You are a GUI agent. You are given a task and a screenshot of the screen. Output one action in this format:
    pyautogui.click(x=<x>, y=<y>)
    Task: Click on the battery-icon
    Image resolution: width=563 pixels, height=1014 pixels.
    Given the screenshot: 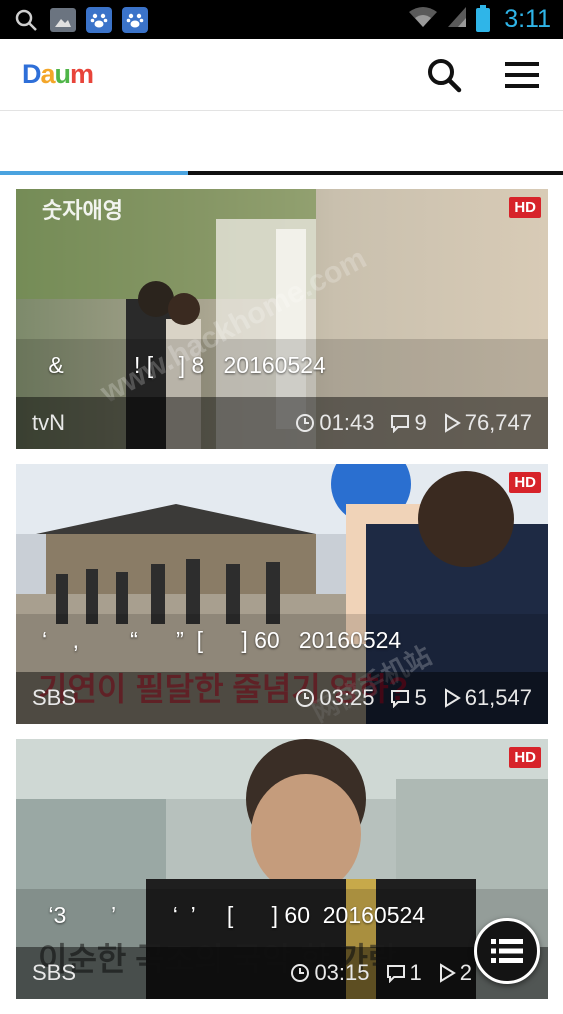 What is the action you would take?
    pyautogui.click(x=483, y=18)
    